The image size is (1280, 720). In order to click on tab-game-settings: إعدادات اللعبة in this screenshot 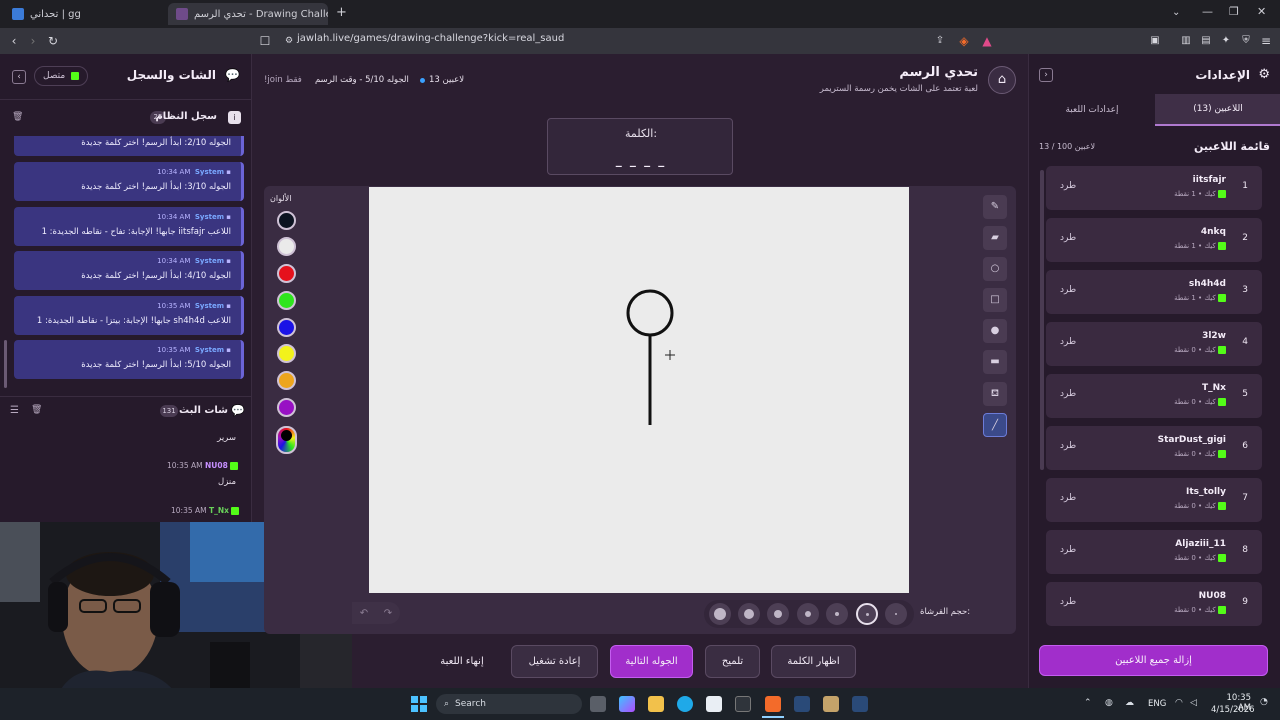, I will do `click(1092, 110)`.